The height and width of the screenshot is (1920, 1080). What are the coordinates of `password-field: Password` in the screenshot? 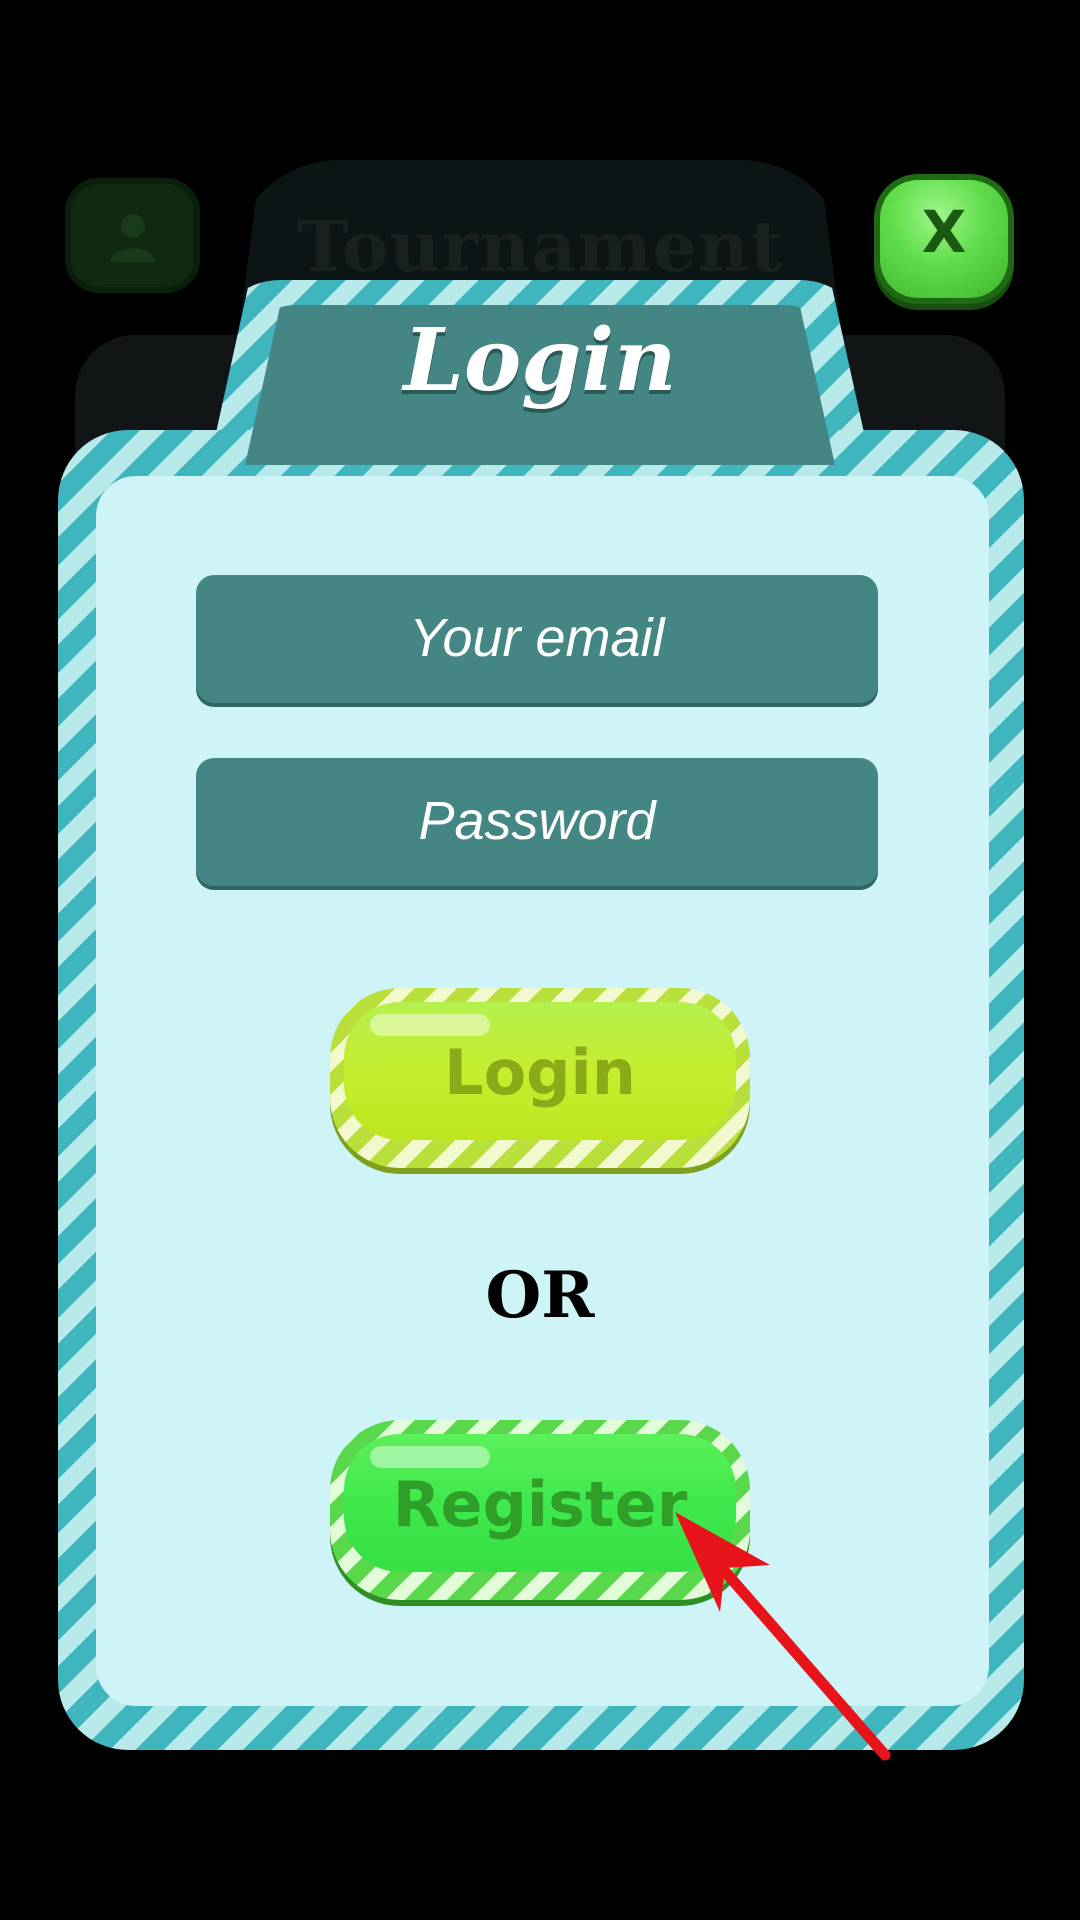 It's located at (537, 822).